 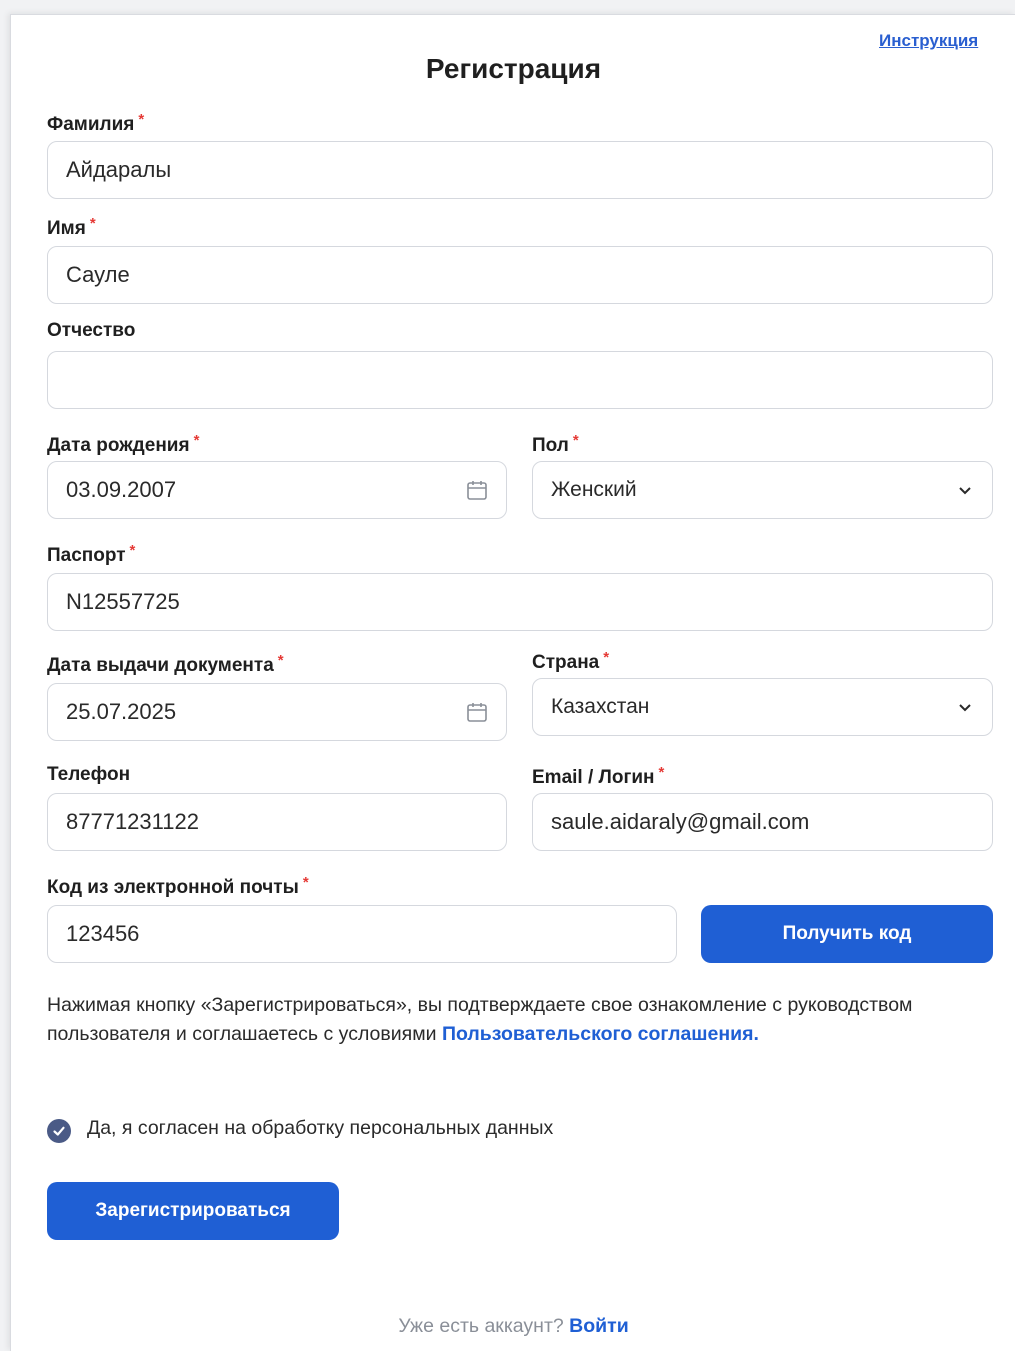 I want to click on phone-input, so click(x=277, y=822).